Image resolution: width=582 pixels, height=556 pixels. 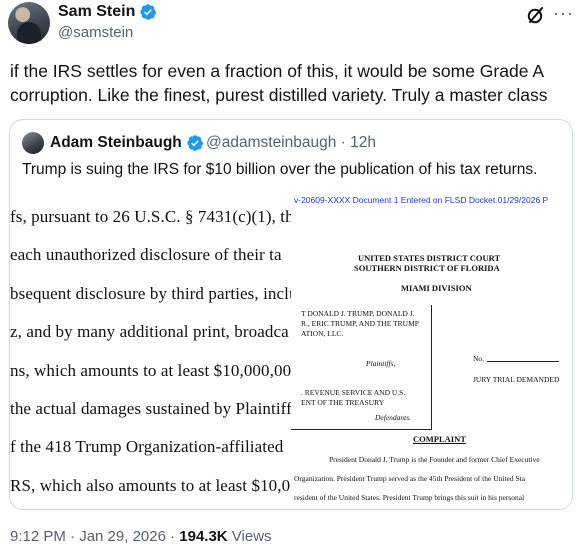 What do you see at coordinates (343, 402) in the screenshot?
I see `defendant-names-line2: ENT OF THE TREASURY` at bounding box center [343, 402].